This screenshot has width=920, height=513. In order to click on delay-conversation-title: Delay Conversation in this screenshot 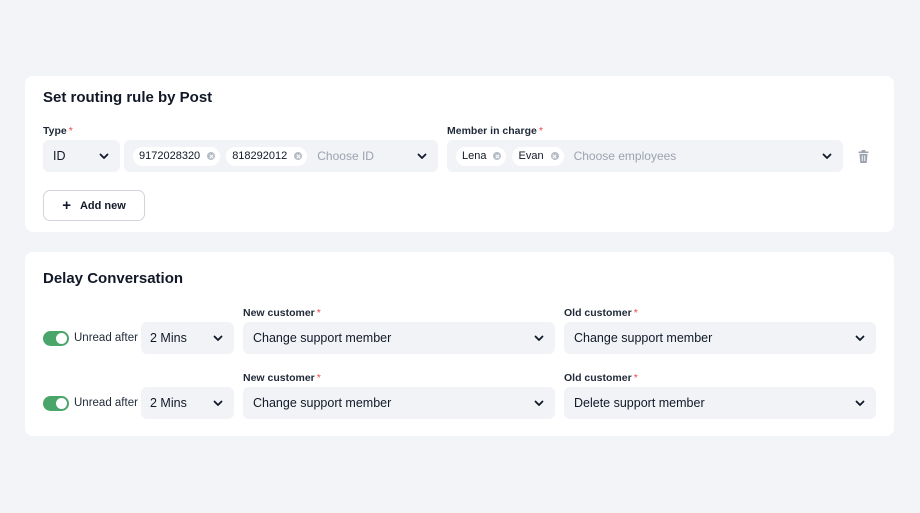, I will do `click(113, 278)`.